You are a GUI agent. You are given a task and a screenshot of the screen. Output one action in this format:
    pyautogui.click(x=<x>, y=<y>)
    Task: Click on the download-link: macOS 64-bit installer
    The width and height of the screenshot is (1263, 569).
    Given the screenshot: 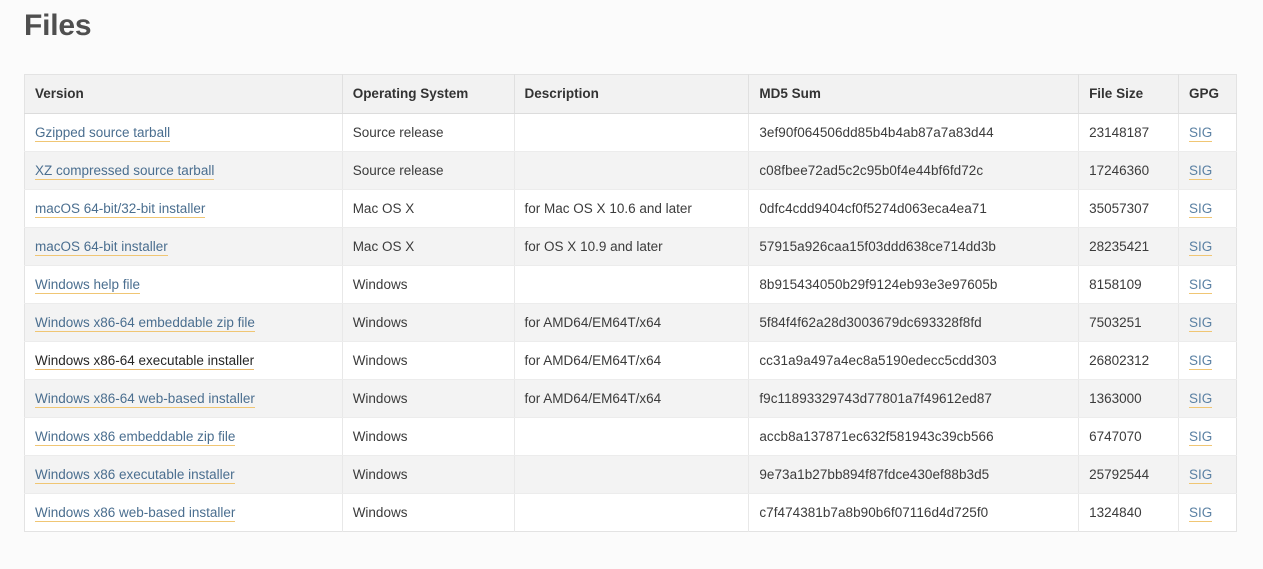 What is the action you would take?
    pyautogui.click(x=101, y=247)
    